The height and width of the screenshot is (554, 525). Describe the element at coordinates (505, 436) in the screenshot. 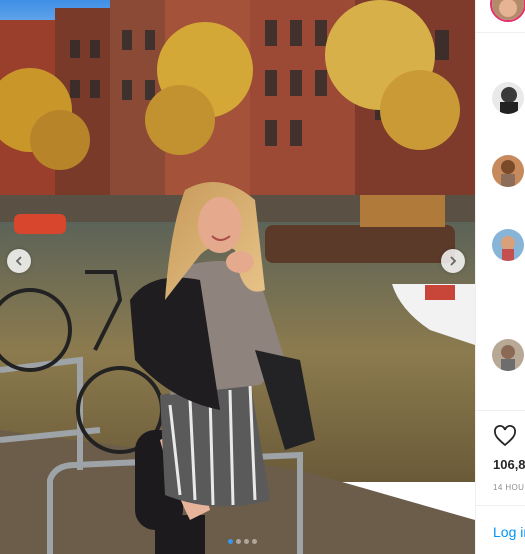

I see `heart-outline-icon` at that location.